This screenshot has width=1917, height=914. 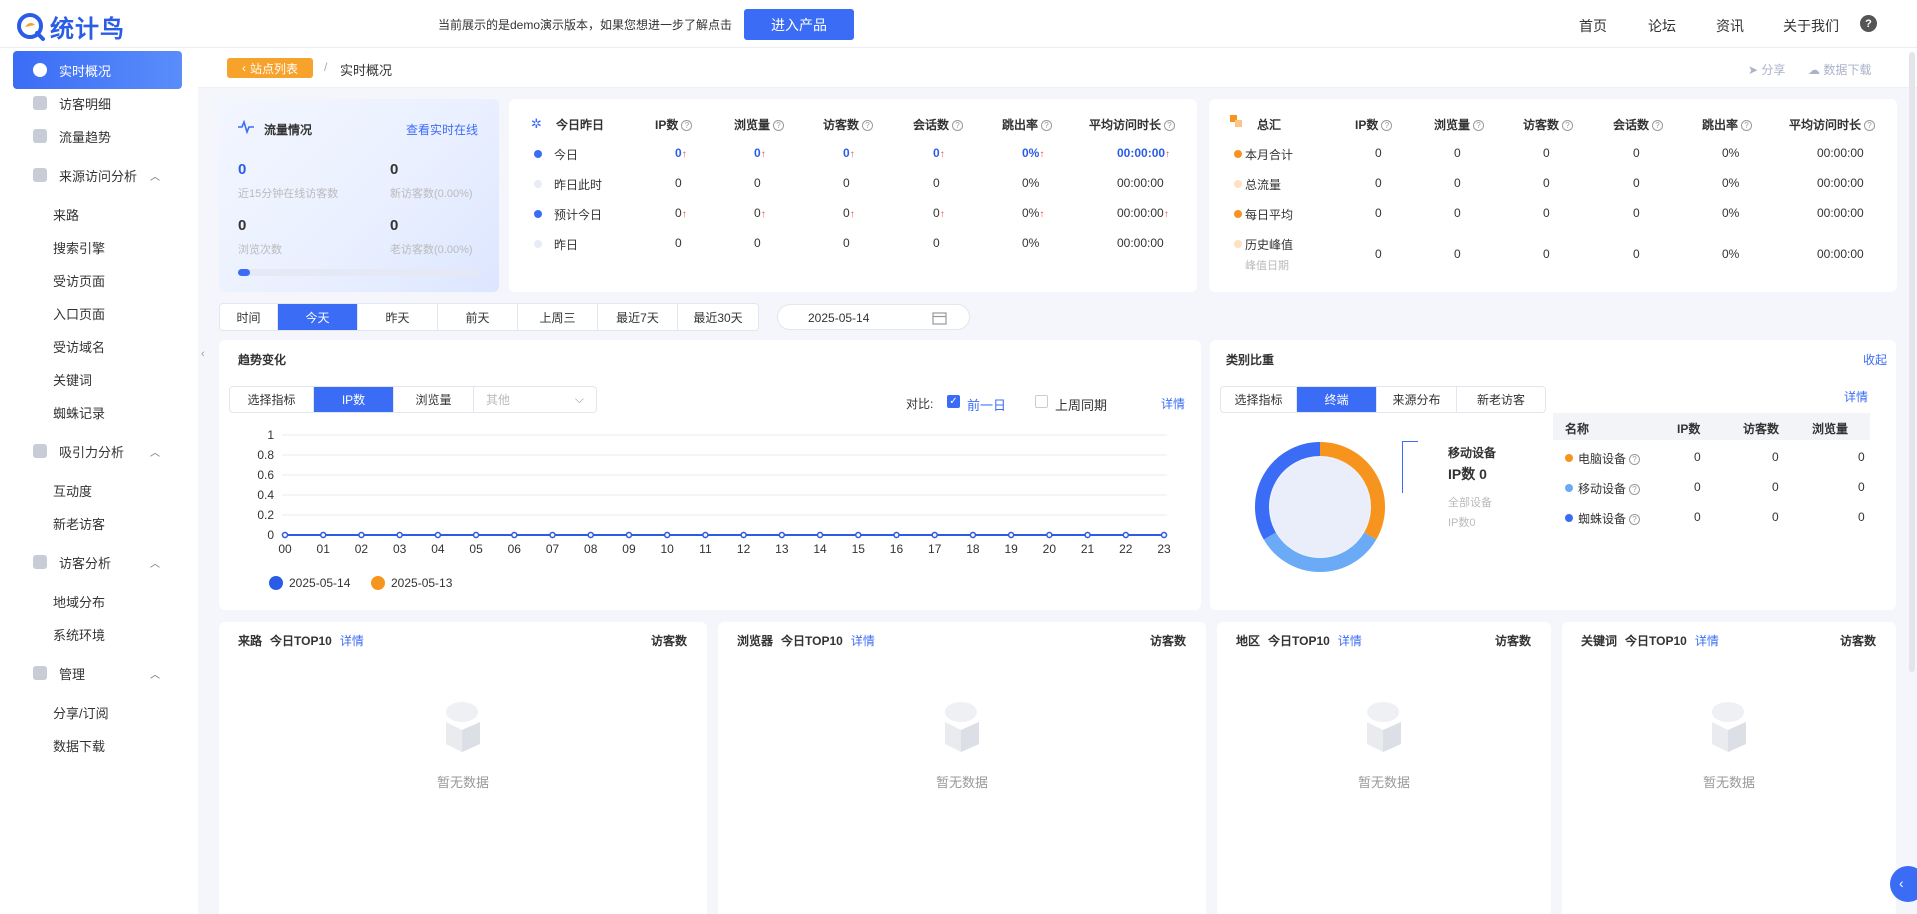 I want to click on help-icon: ?, so click(x=1868, y=23).